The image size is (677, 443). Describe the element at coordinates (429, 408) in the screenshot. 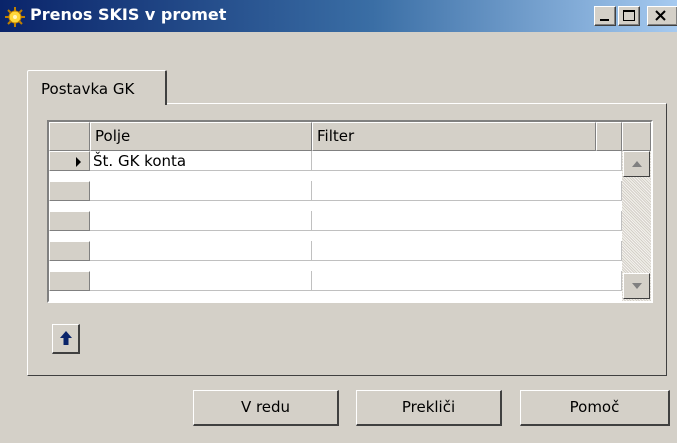

I see `cancel-button: Prekliči` at that location.